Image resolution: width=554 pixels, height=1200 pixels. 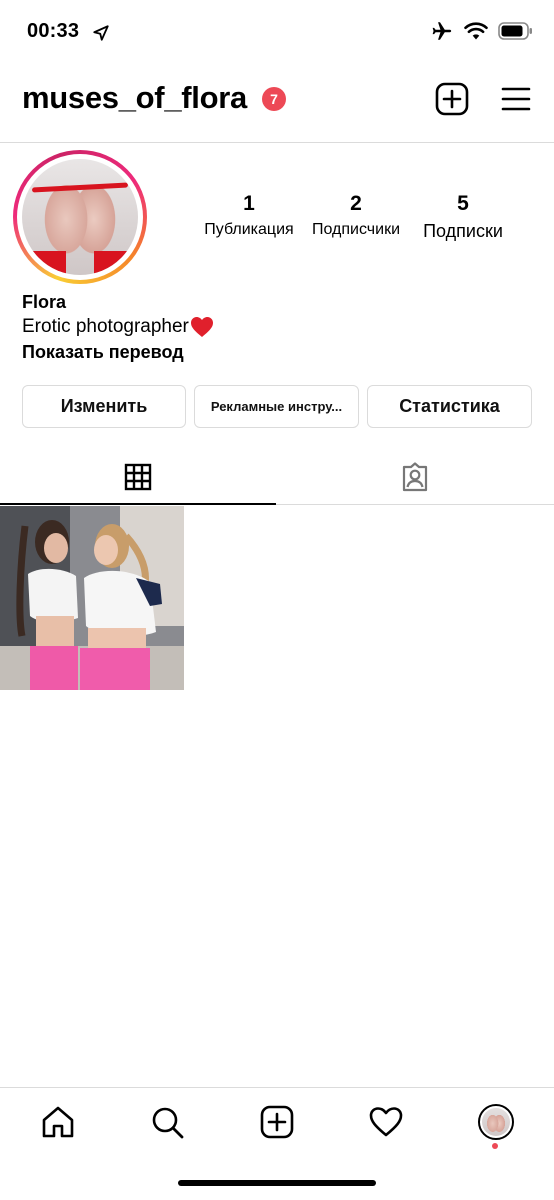 What do you see at coordinates (138, 504) in the screenshot?
I see `tab-active-indicator` at bounding box center [138, 504].